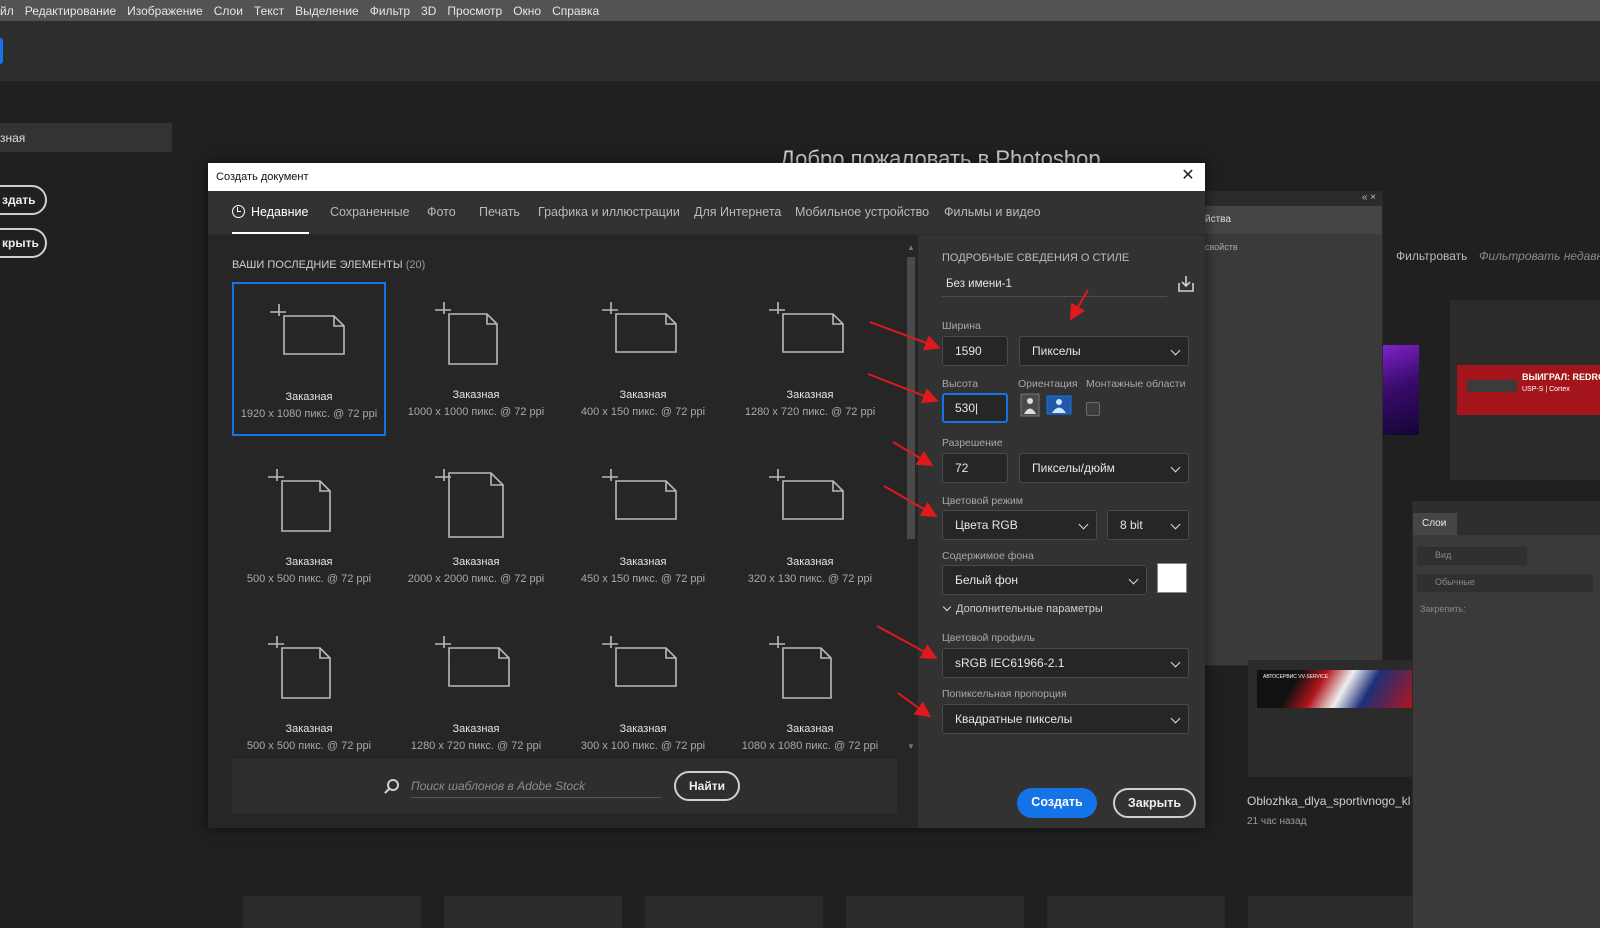 The height and width of the screenshot is (928, 1600). What do you see at coordinates (810, 526) in the screenshot?
I see `preset-card: Заказная 320 x 130 пикс. @ 72 ppi` at bounding box center [810, 526].